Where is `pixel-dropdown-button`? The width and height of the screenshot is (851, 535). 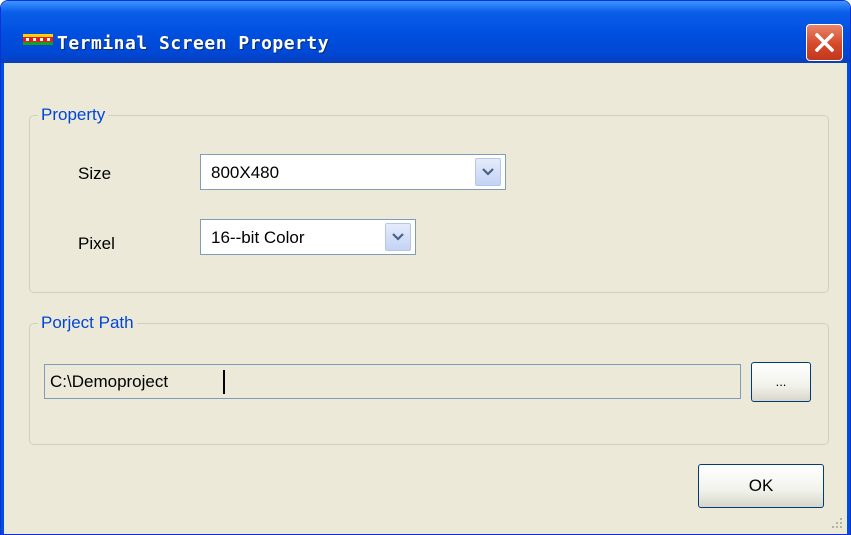
pixel-dropdown-button is located at coordinates (398, 237).